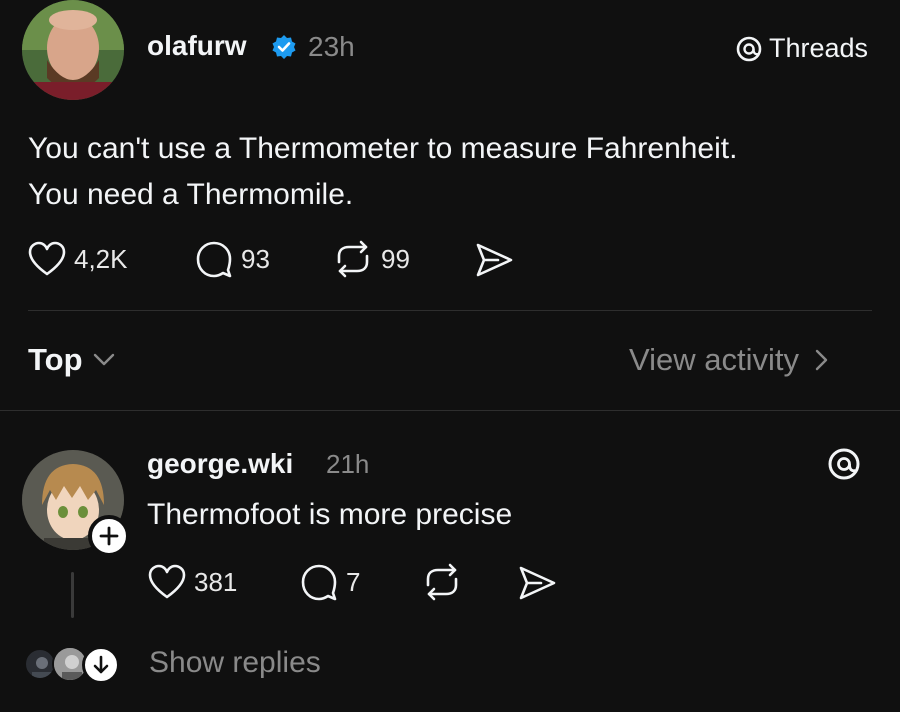 This screenshot has width=900, height=712. I want to click on verified-badge-icon, so click(284, 47).